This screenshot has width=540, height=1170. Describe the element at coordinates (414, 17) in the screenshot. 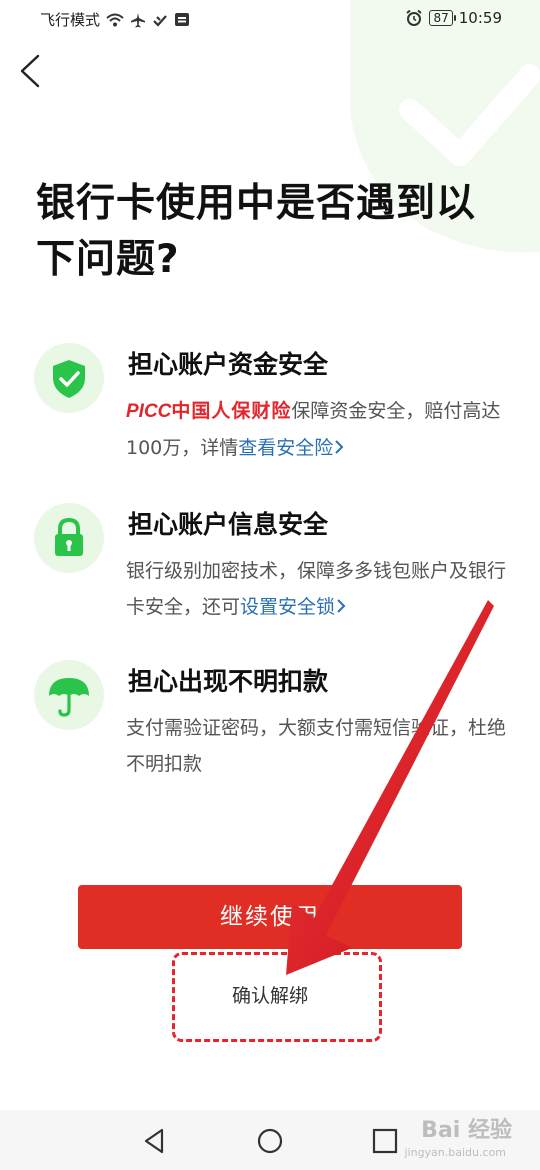

I see `alarm-icon` at that location.